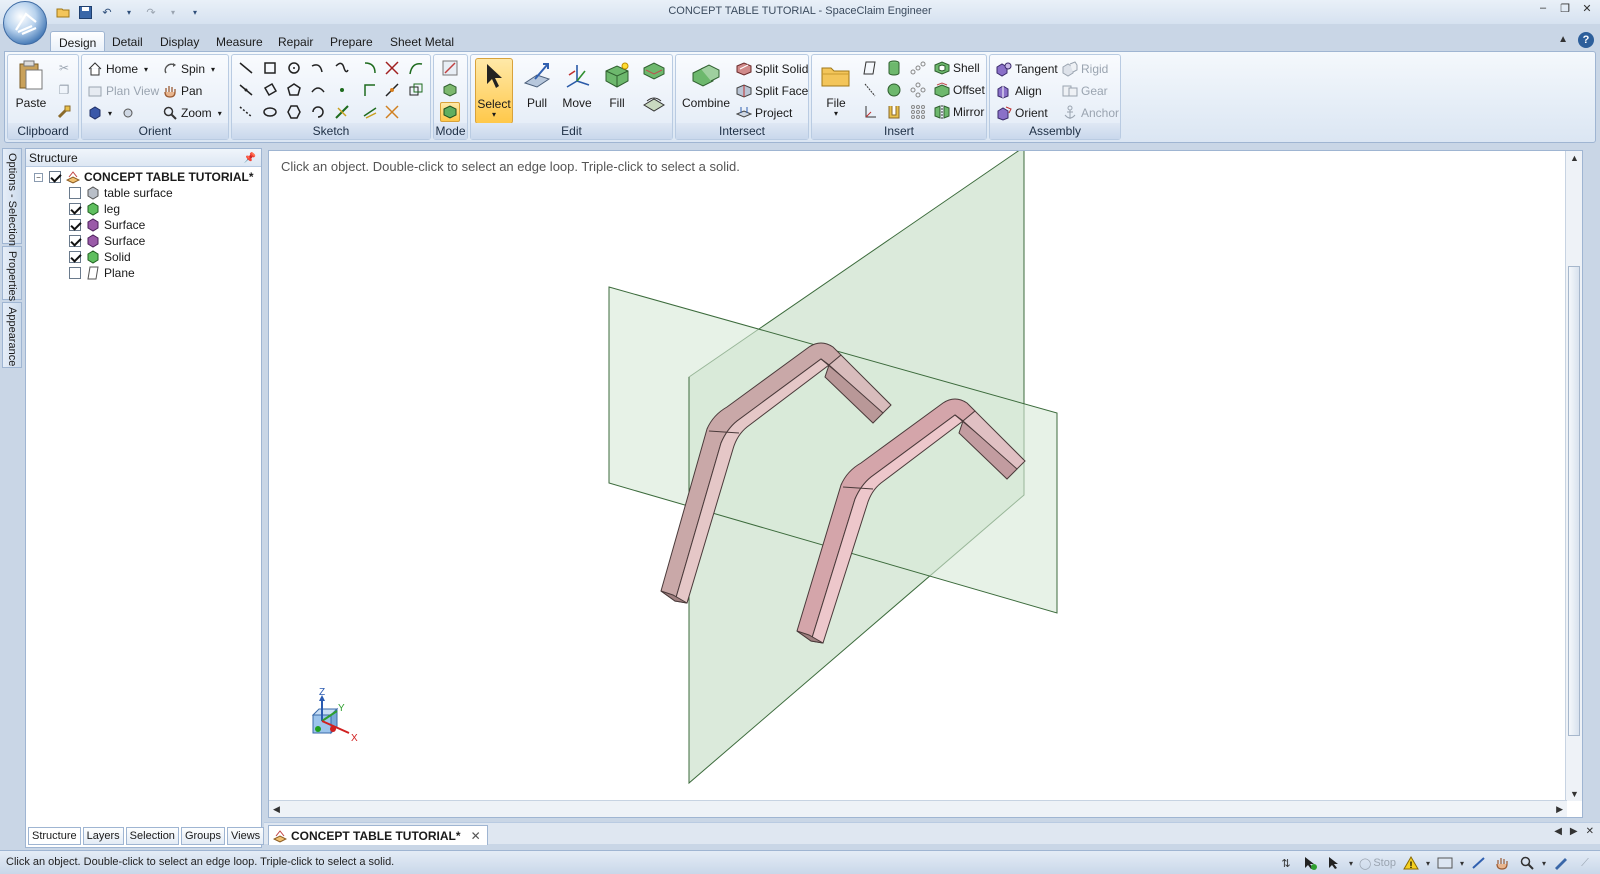 This screenshot has width=1600, height=874. Describe the element at coordinates (577, 91) in the screenshot. I see `move-button: Move` at that location.